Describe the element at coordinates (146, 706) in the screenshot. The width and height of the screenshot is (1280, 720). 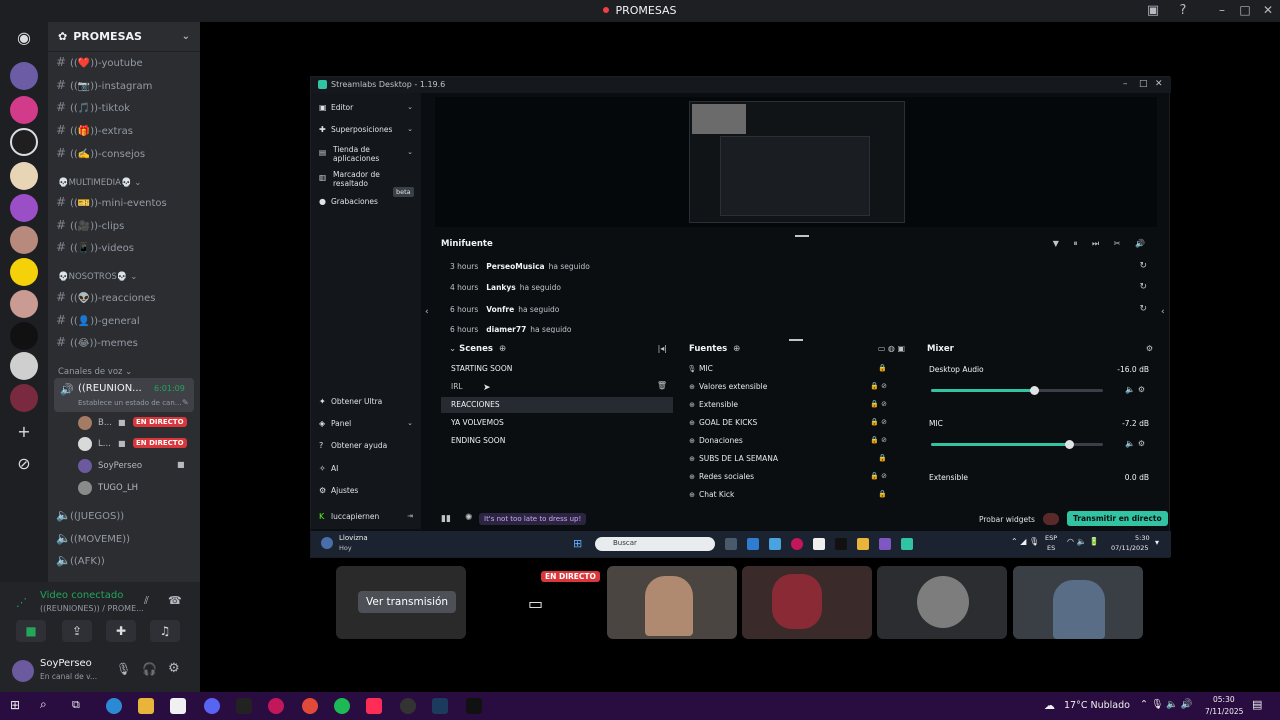
I see `folder-icon` at that location.